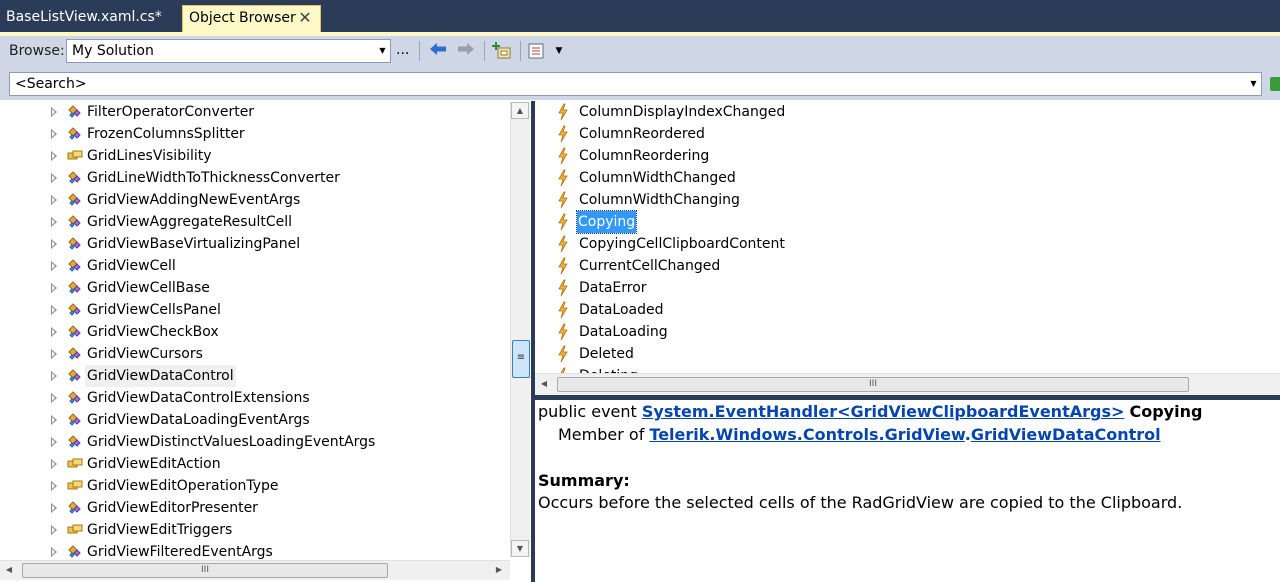 This screenshot has width=1280, height=582. Describe the element at coordinates (1166, 411) in the screenshot. I see `member-name: Copying` at that location.